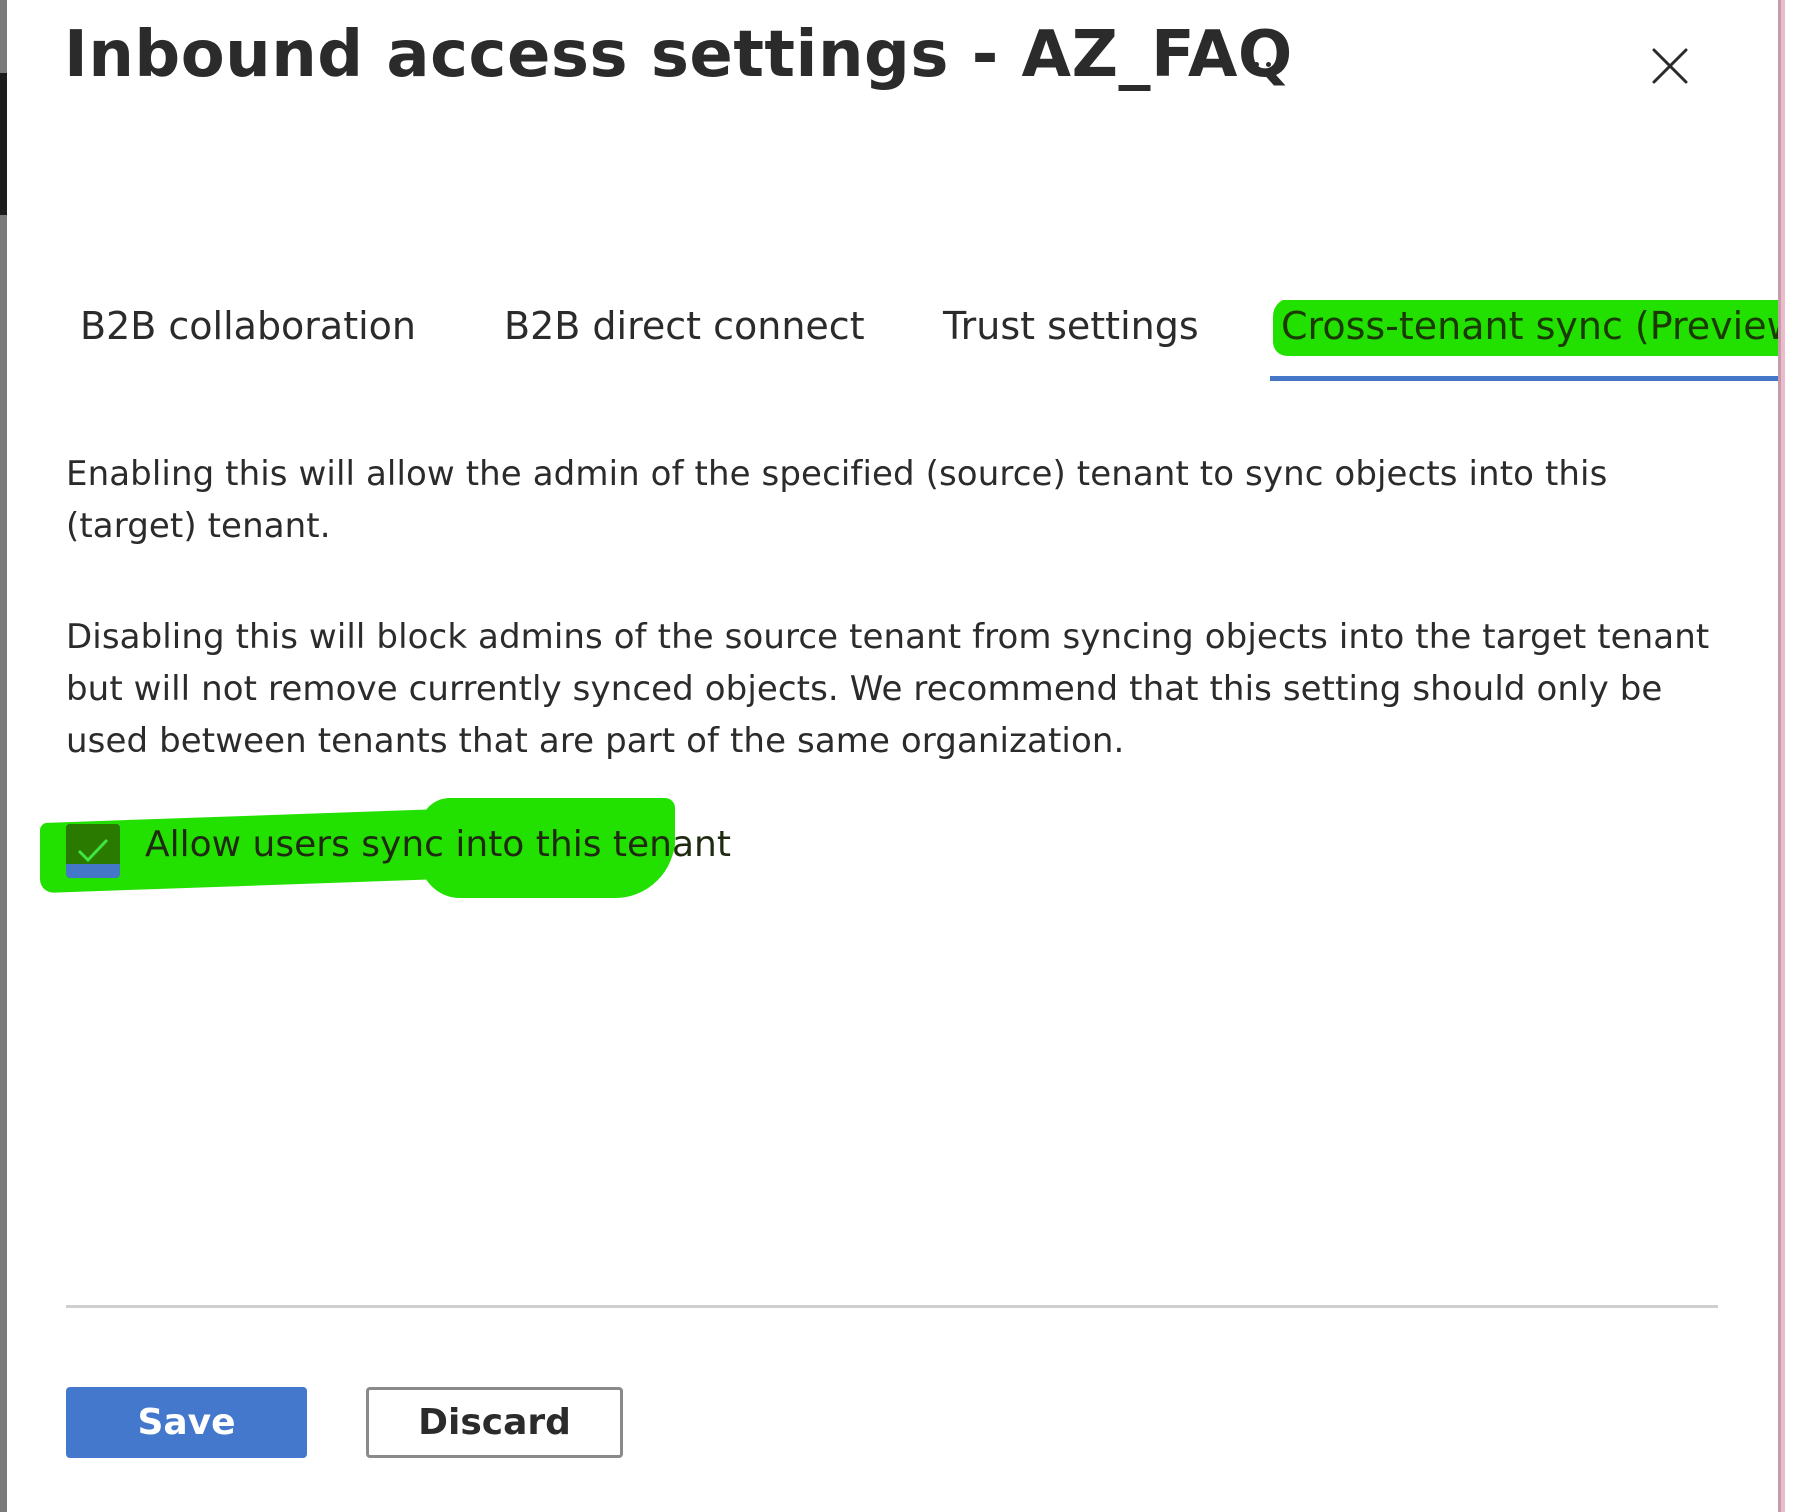 The width and height of the screenshot is (1799, 1512). Describe the element at coordinates (1529, 326) in the screenshot. I see `tab-label: Cross-tenant sync (Preview)` at that location.